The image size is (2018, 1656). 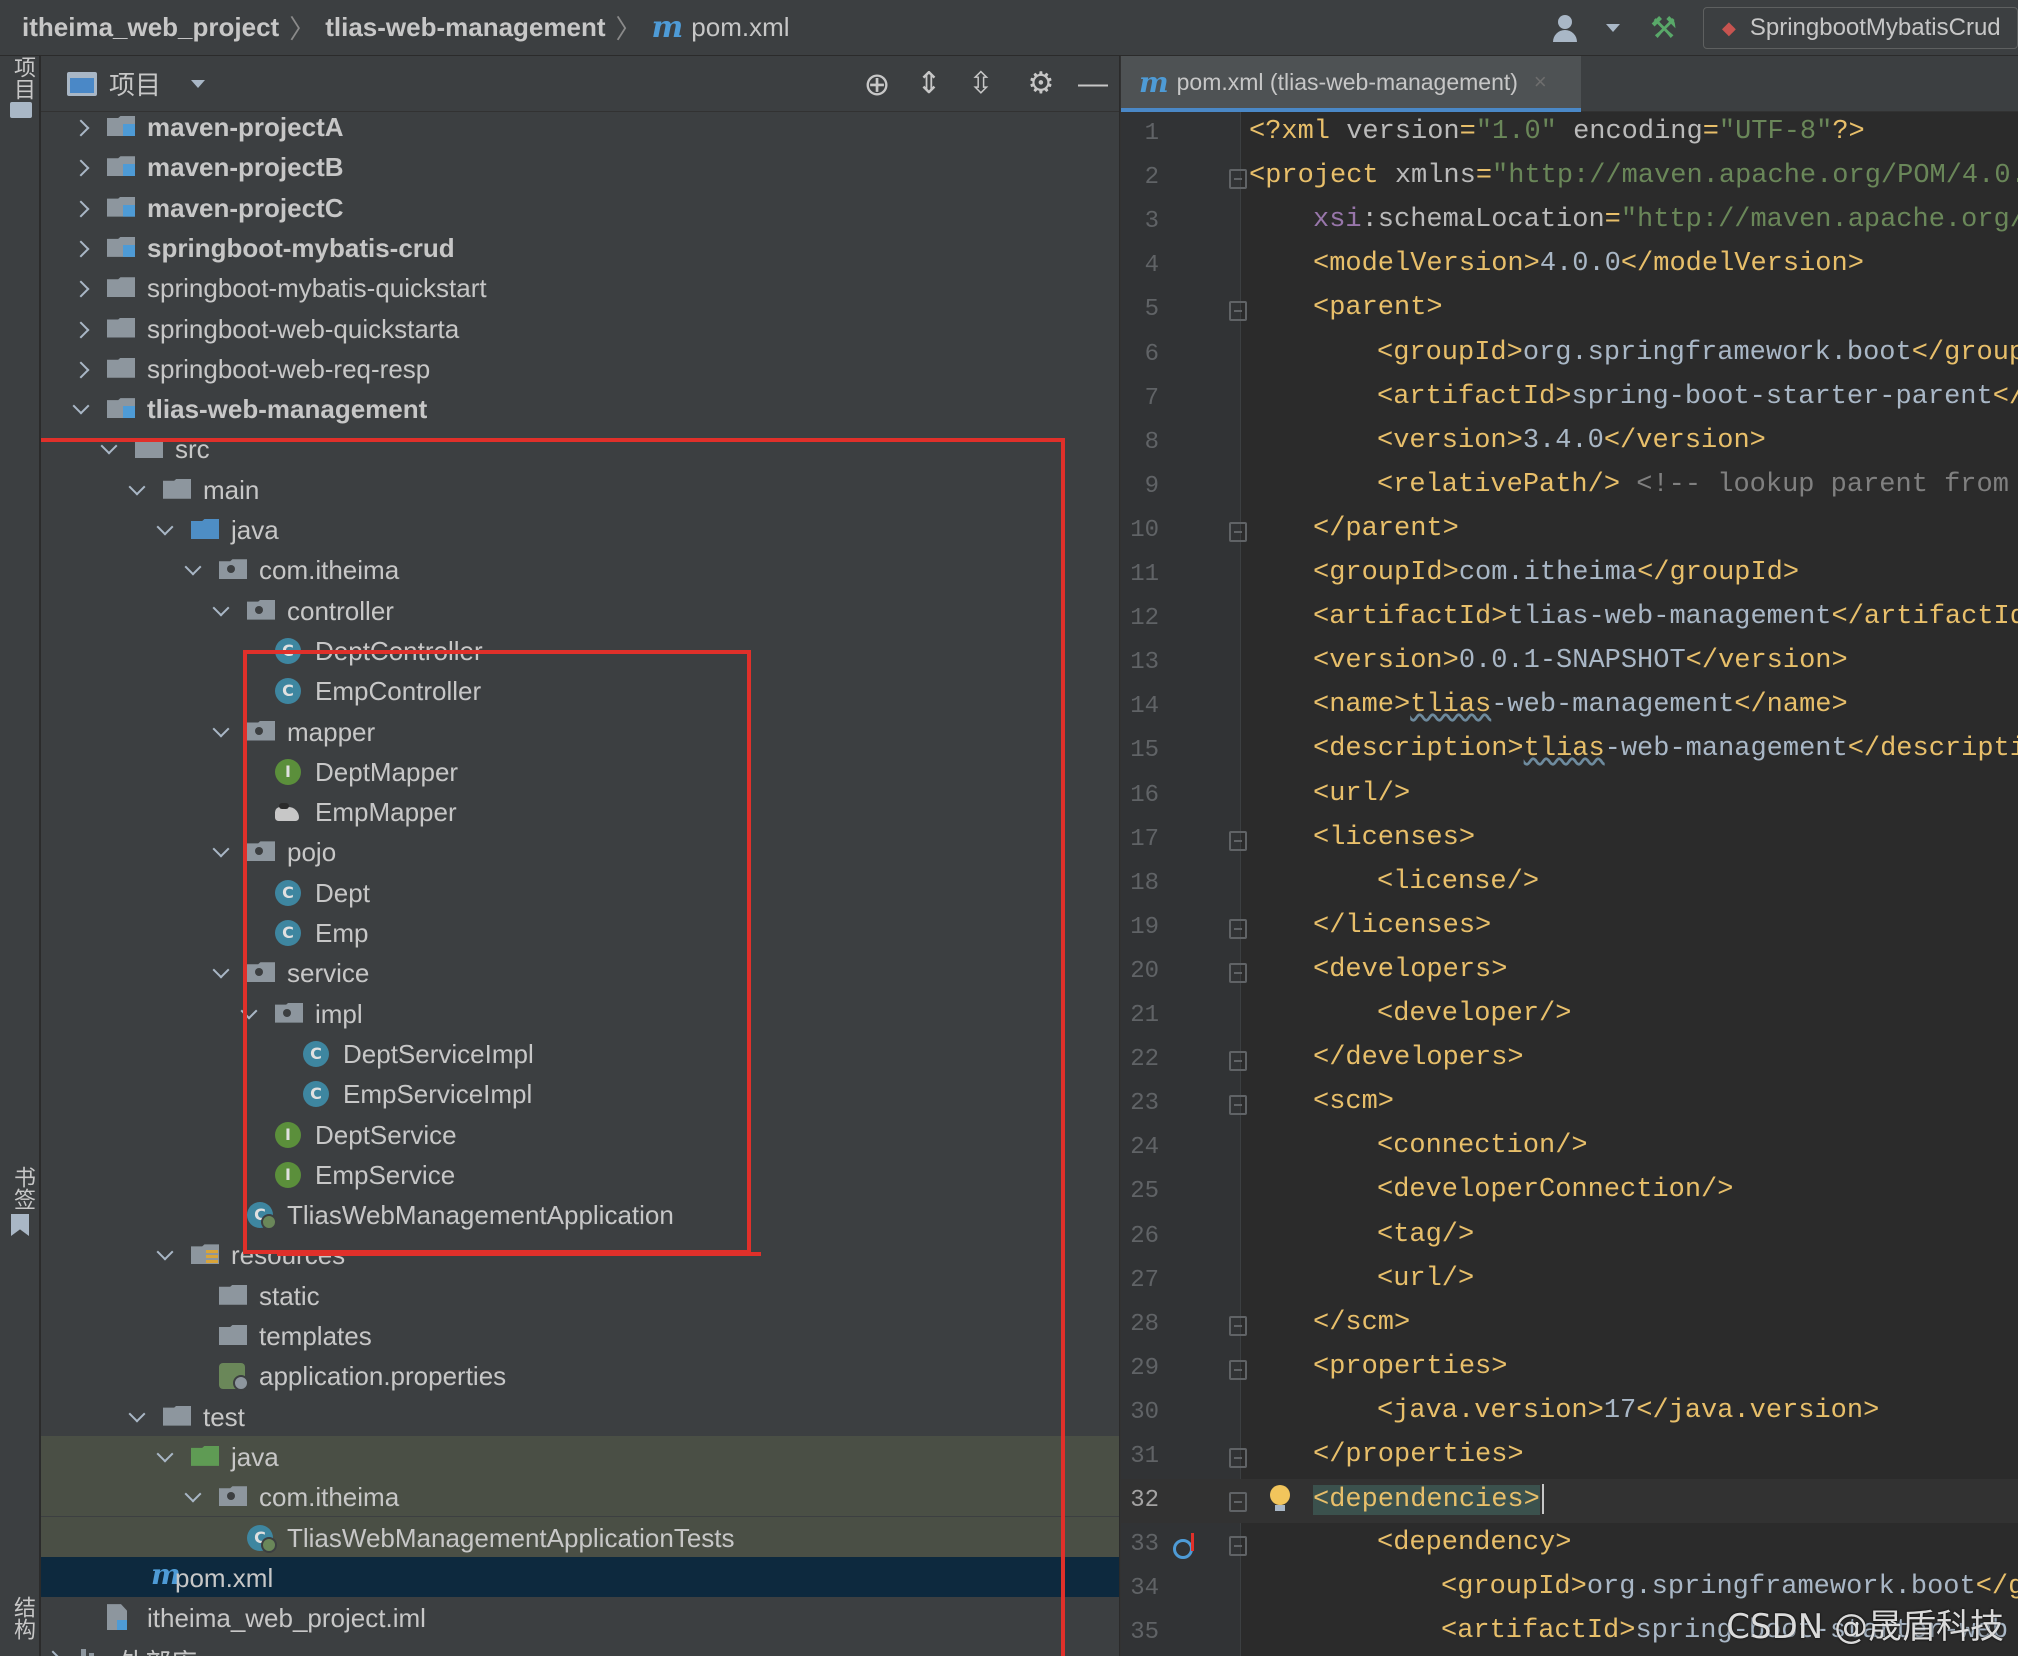 What do you see at coordinates (1569, 840) in the screenshot?
I see `code-line: 17 <licenses>` at bounding box center [1569, 840].